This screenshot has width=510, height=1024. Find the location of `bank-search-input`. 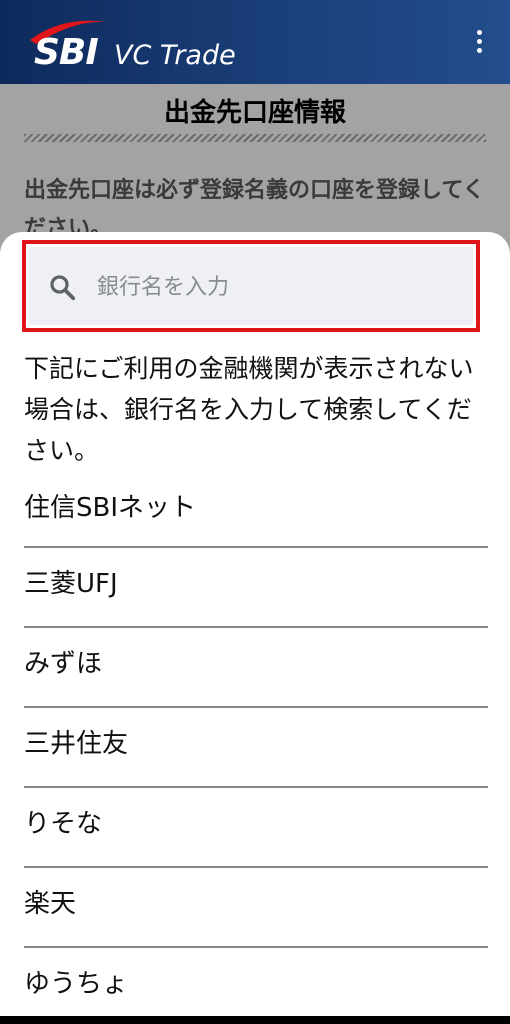

bank-search-input is located at coordinates (267, 287).